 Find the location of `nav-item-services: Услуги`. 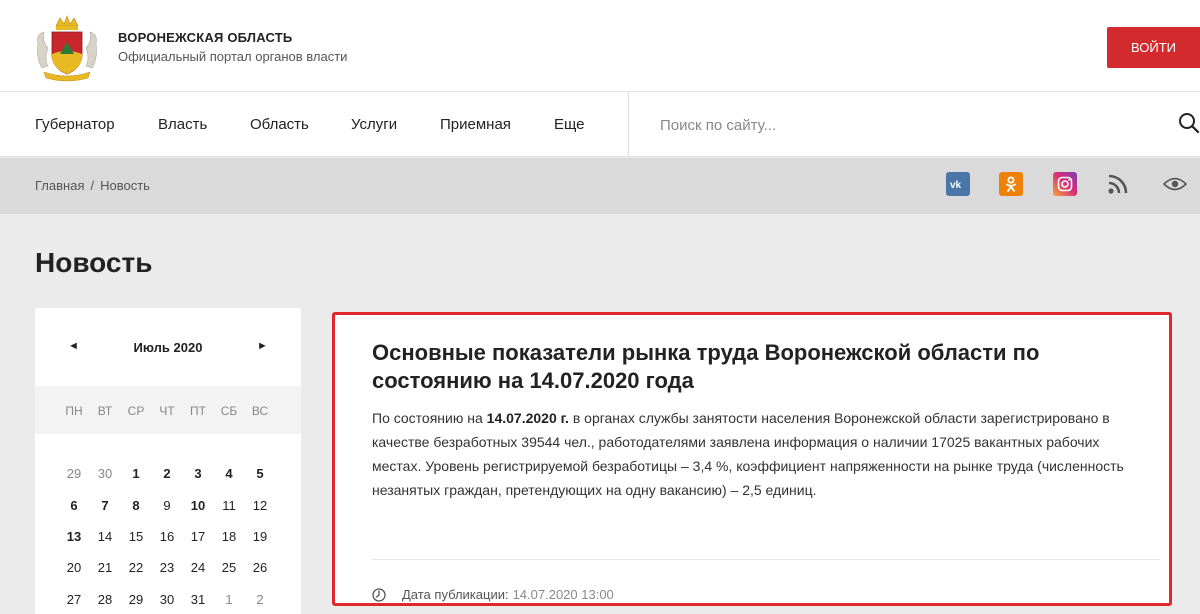

nav-item-services: Услуги is located at coordinates (374, 124).